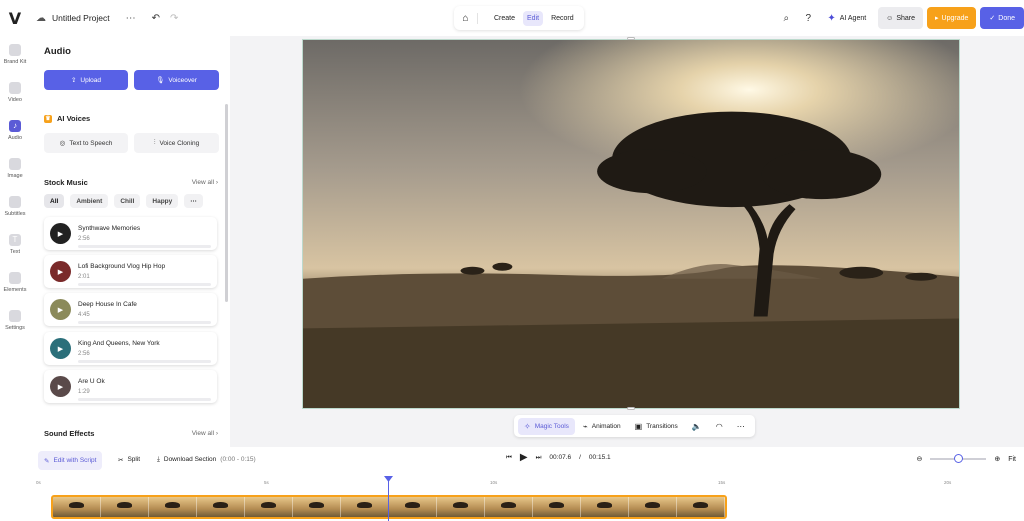  Describe the element at coordinates (808, 18) in the screenshot. I see `help-icon: ?` at that location.